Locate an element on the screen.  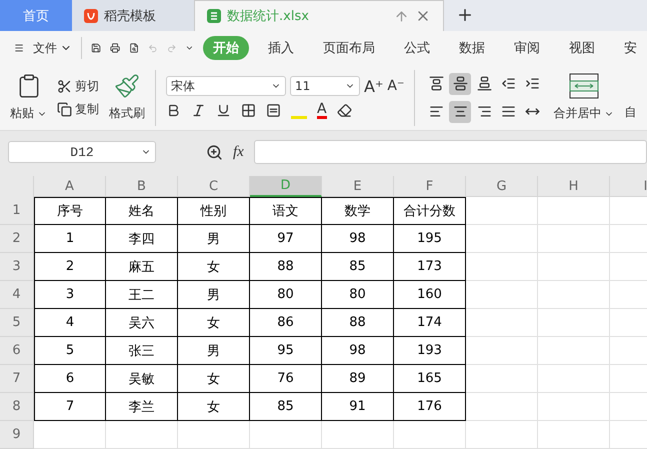
column-header: F is located at coordinates (430, 187).